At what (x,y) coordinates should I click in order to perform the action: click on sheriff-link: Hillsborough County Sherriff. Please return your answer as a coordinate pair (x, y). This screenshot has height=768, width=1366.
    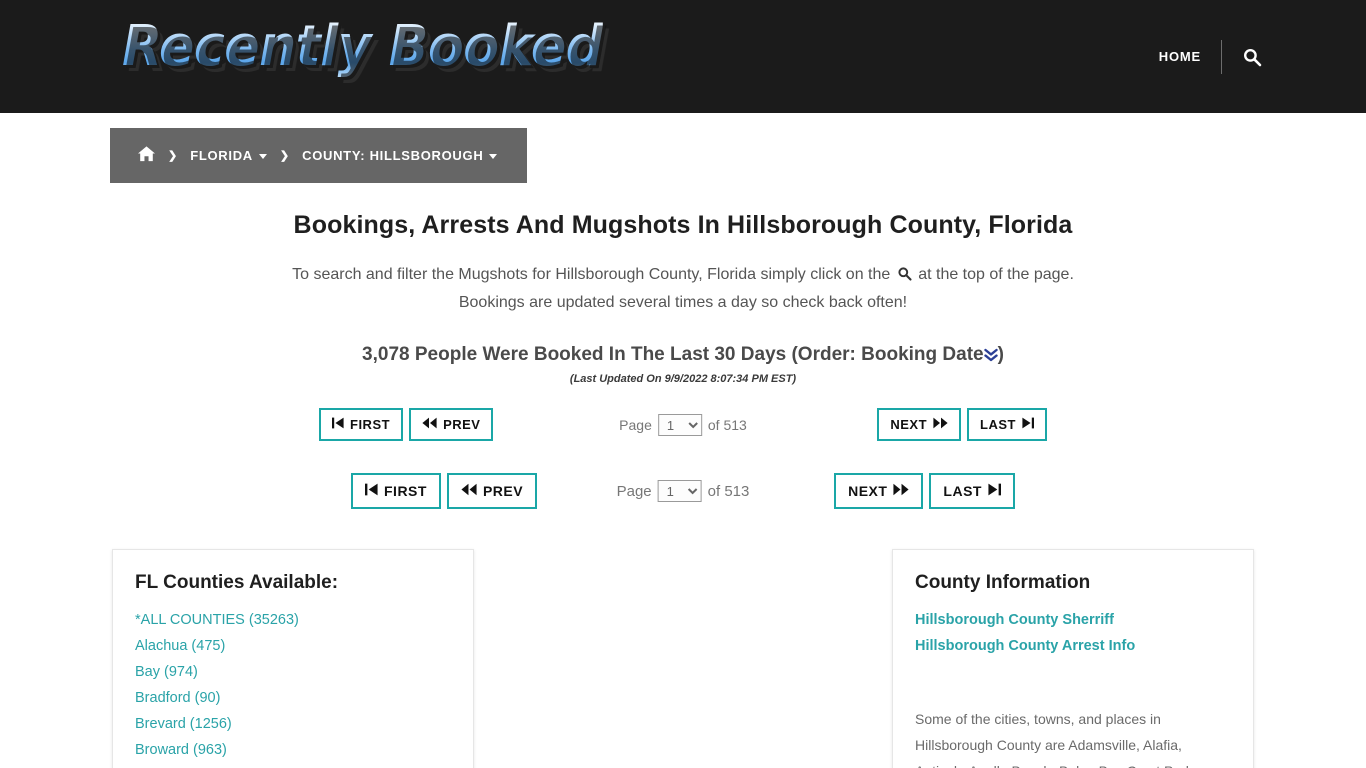
    Looking at the image, I should click on (1073, 620).